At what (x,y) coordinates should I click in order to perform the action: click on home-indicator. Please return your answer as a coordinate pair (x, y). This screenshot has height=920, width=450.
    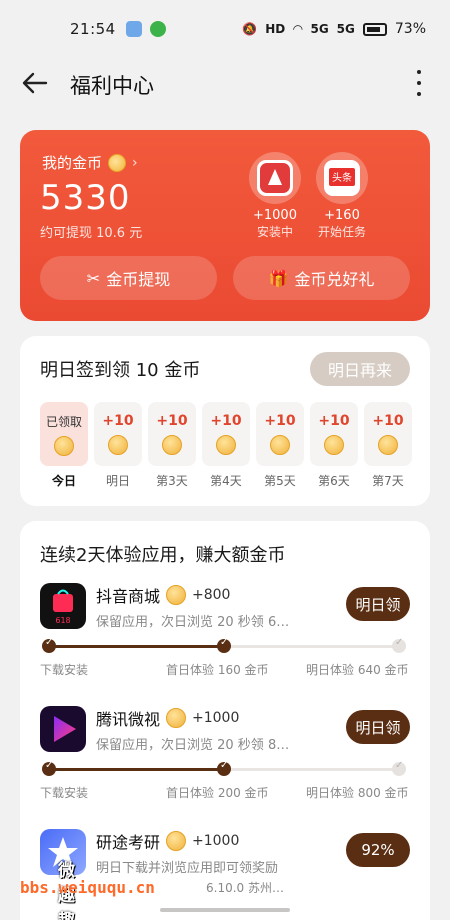
    Looking at the image, I should click on (225, 910).